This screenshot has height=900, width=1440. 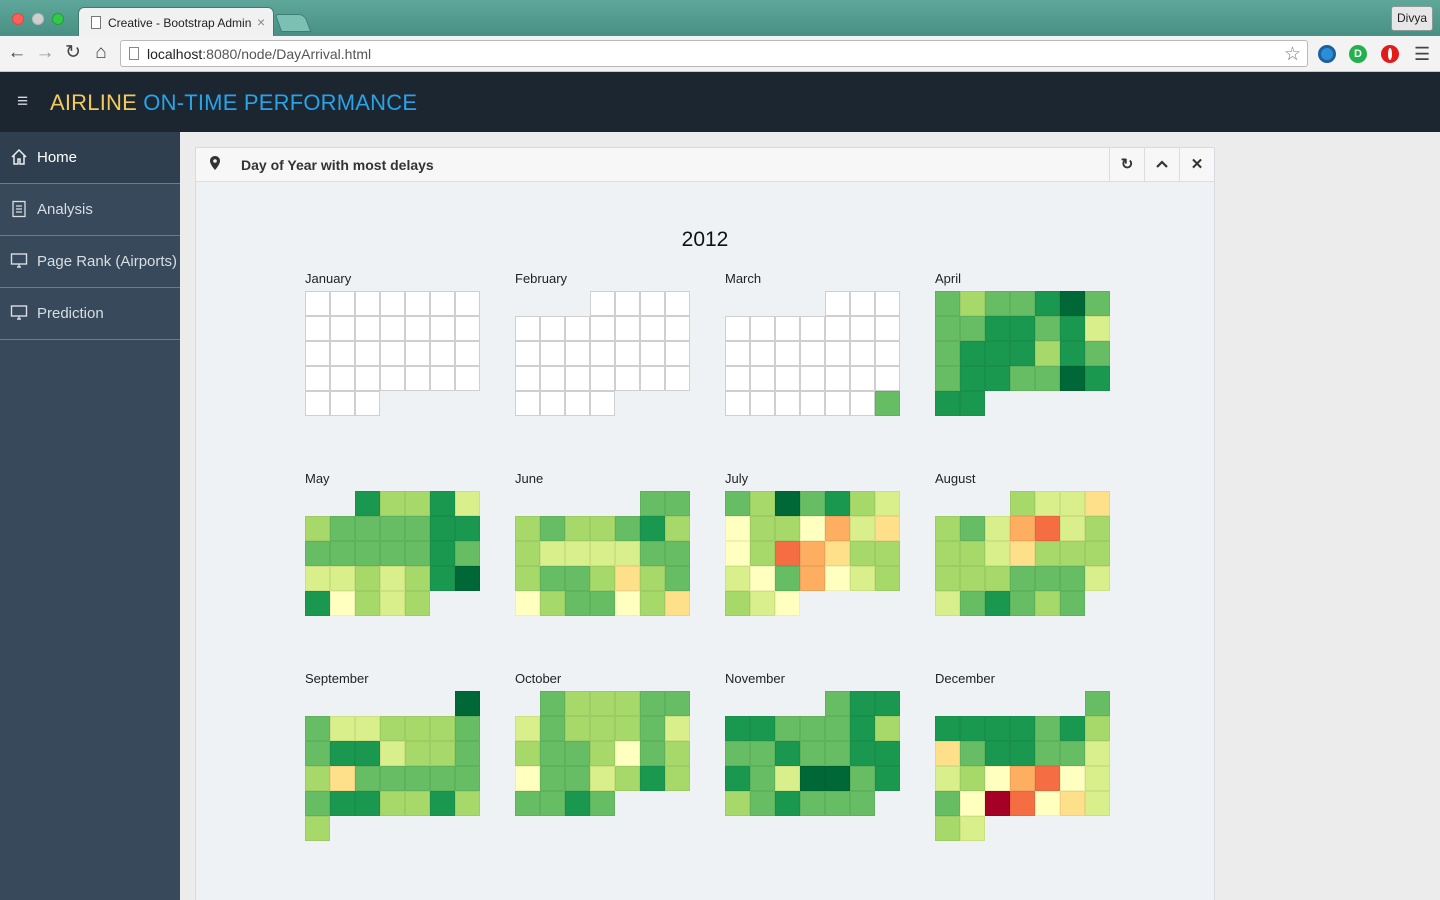 What do you see at coordinates (90, 262) in the screenshot?
I see `sidebar-item-page-rank: Page Rank (Airports)` at bounding box center [90, 262].